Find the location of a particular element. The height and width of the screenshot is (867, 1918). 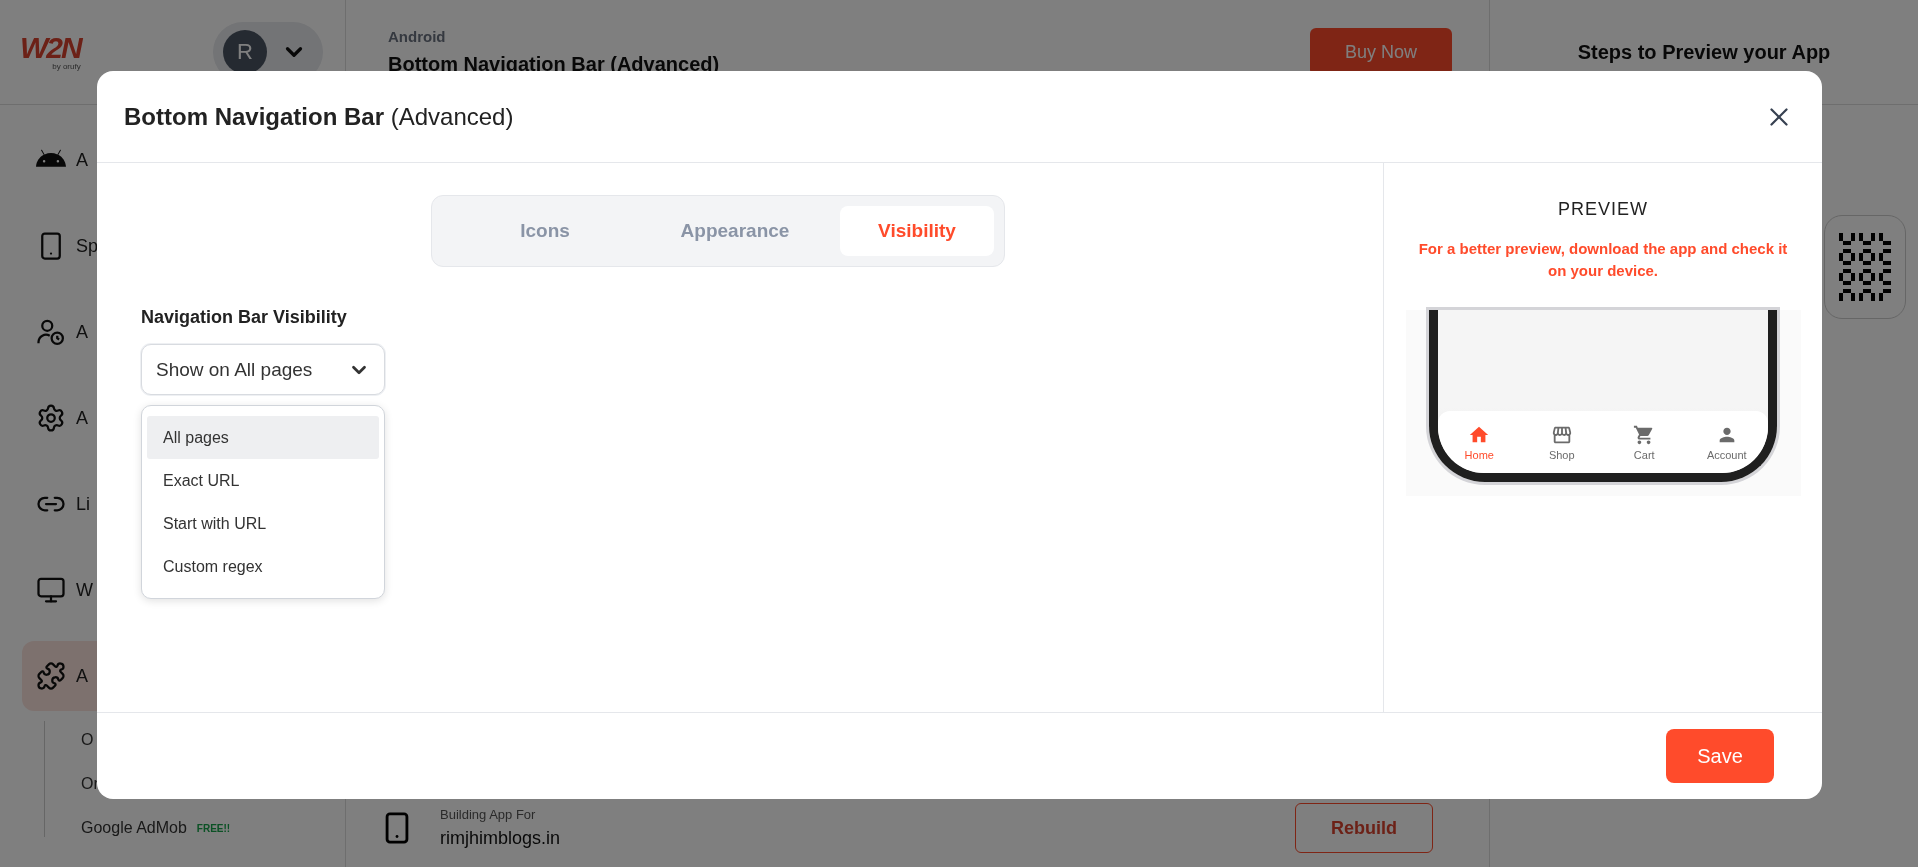

platform-label: Android is located at coordinates (417, 36).